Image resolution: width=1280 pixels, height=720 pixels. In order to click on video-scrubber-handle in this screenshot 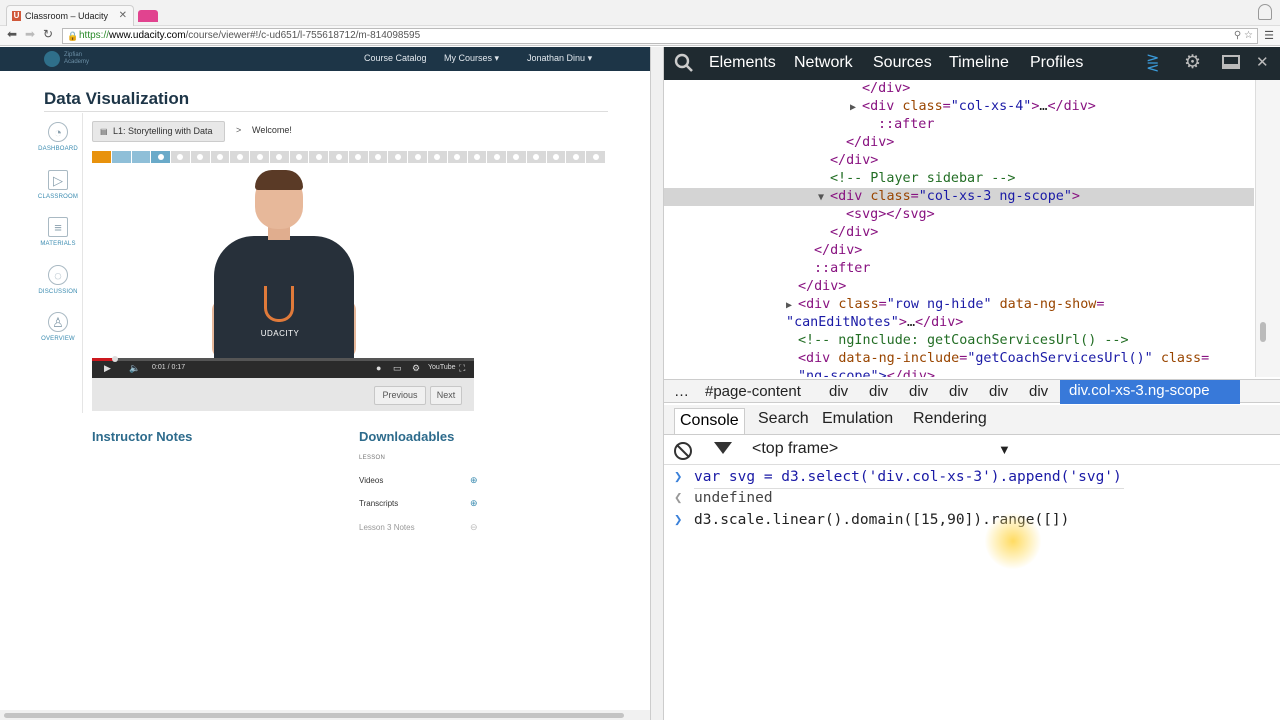, I will do `click(114, 359)`.